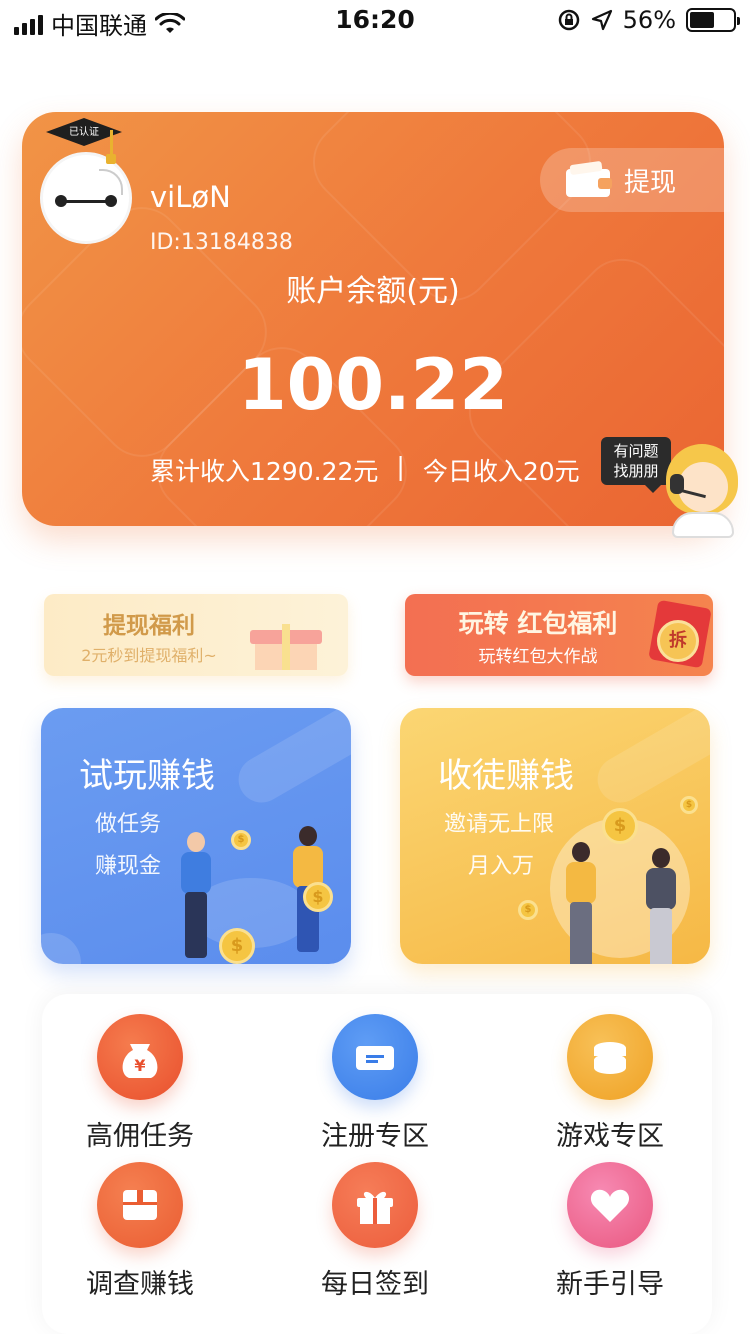  I want to click on box-icon, so click(140, 1205).